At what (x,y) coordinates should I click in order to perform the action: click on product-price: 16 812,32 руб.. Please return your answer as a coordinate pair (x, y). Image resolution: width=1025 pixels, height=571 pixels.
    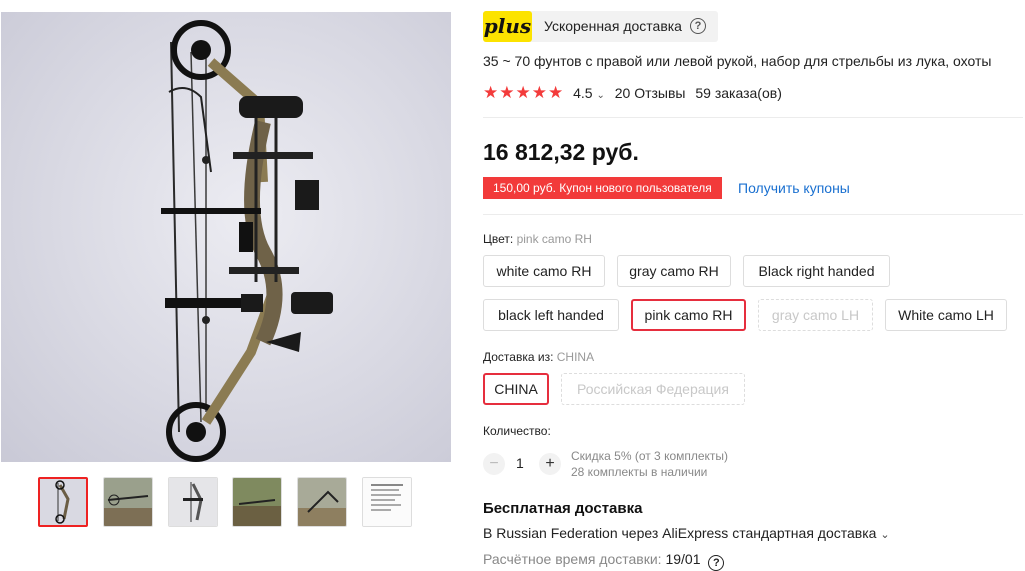
    Looking at the image, I should click on (561, 152).